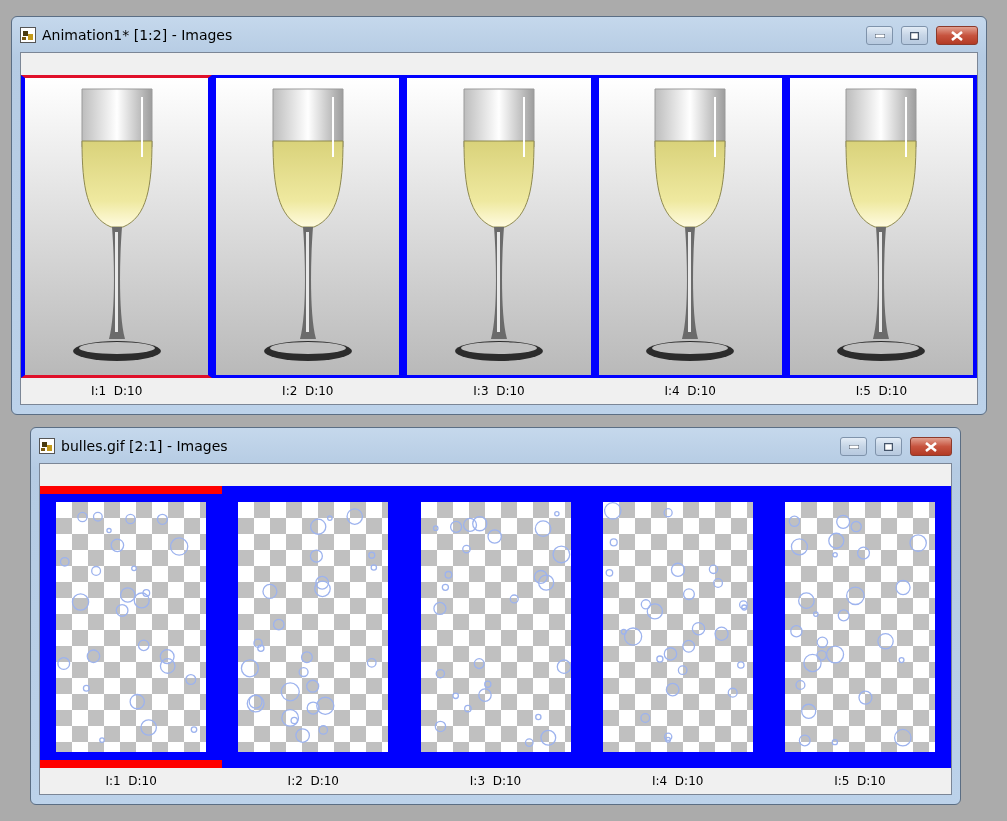 Image resolution: width=1007 pixels, height=821 pixels. I want to click on window-title: Animation1* [1:2] - Images, so click(138, 34).